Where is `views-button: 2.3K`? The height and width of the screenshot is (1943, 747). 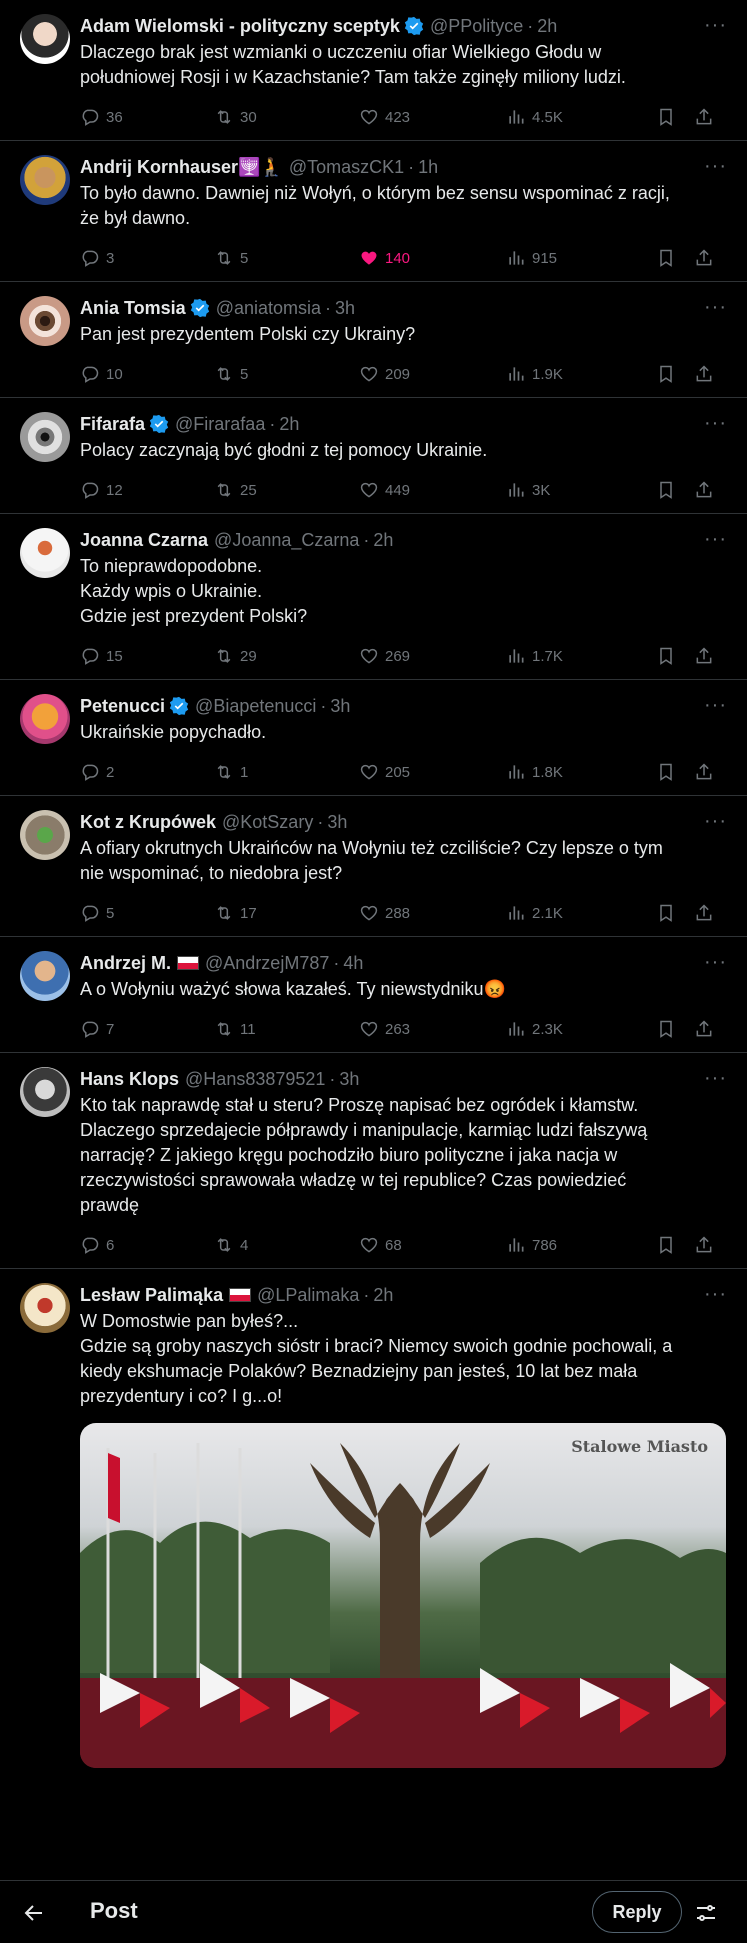 views-button: 2.3K is located at coordinates (581, 1029).